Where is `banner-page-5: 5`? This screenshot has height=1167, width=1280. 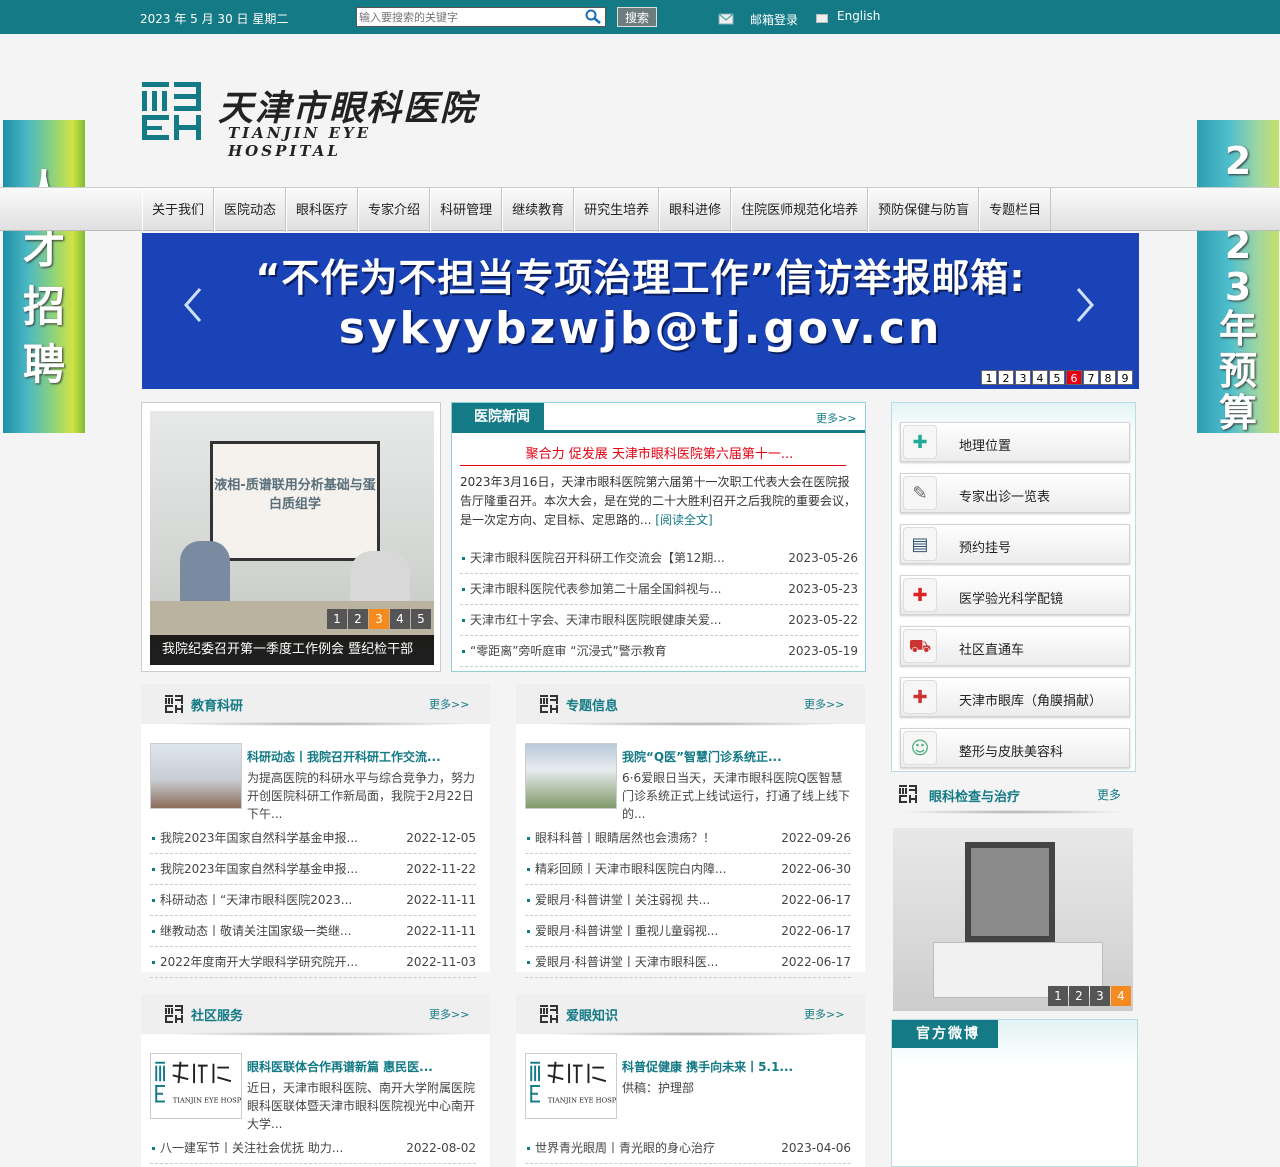
banner-page-5: 5 is located at coordinates (1057, 377).